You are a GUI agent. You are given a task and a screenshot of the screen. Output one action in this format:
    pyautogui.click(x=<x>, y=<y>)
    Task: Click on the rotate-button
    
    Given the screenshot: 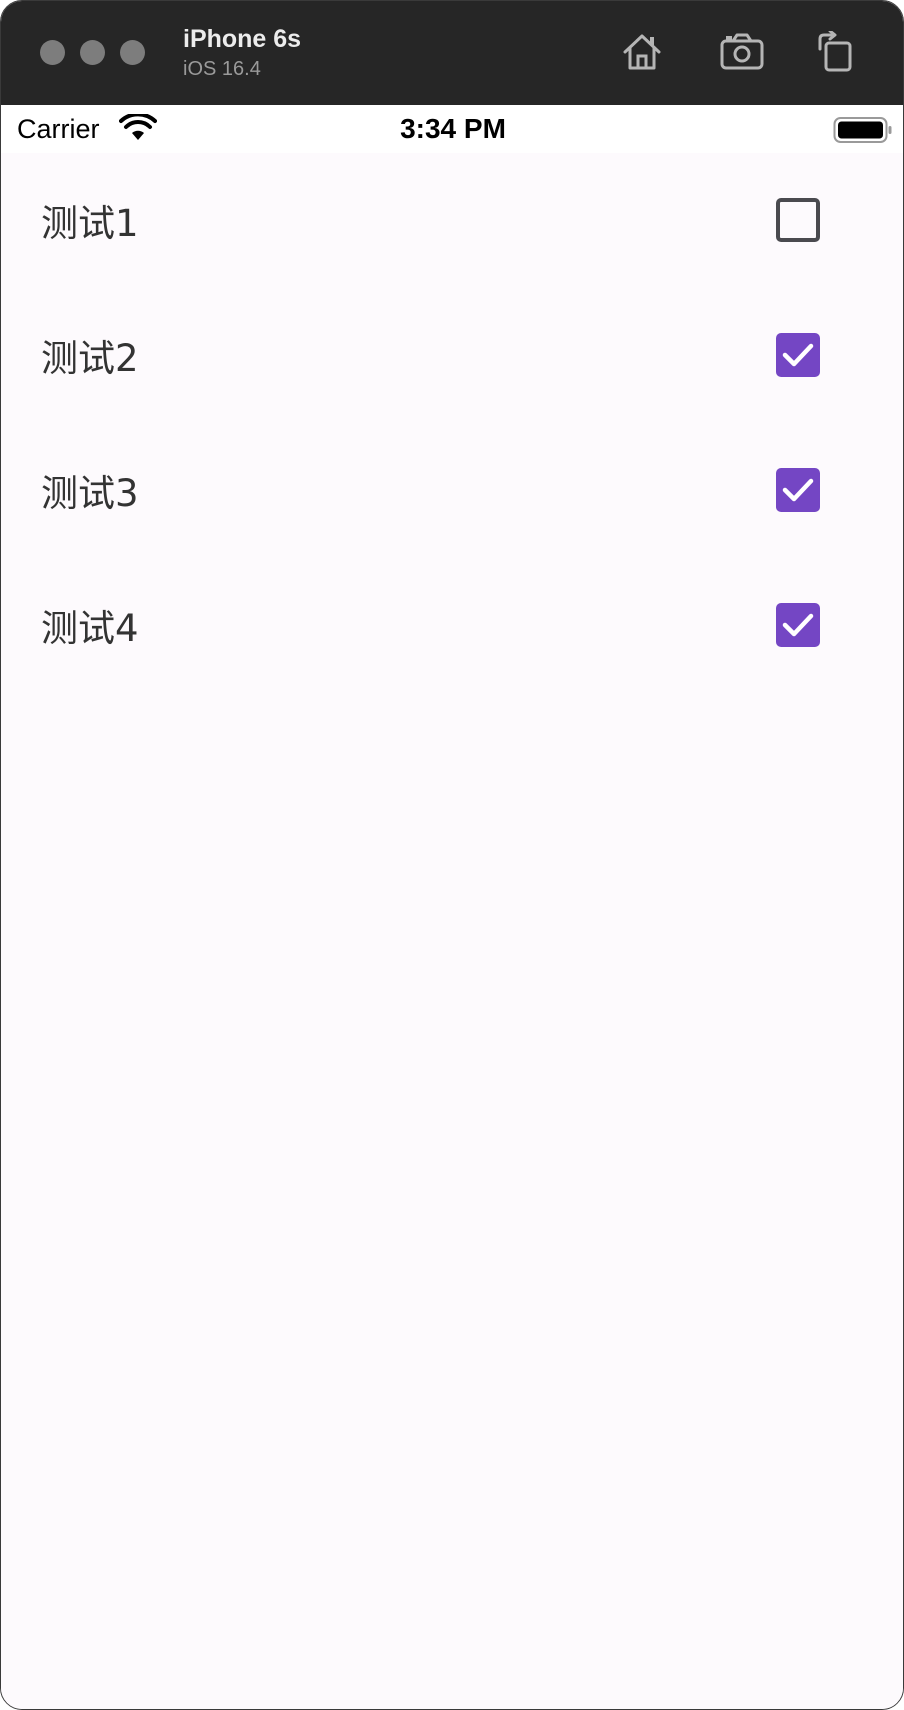 What is the action you would take?
    pyautogui.click(x=834, y=52)
    